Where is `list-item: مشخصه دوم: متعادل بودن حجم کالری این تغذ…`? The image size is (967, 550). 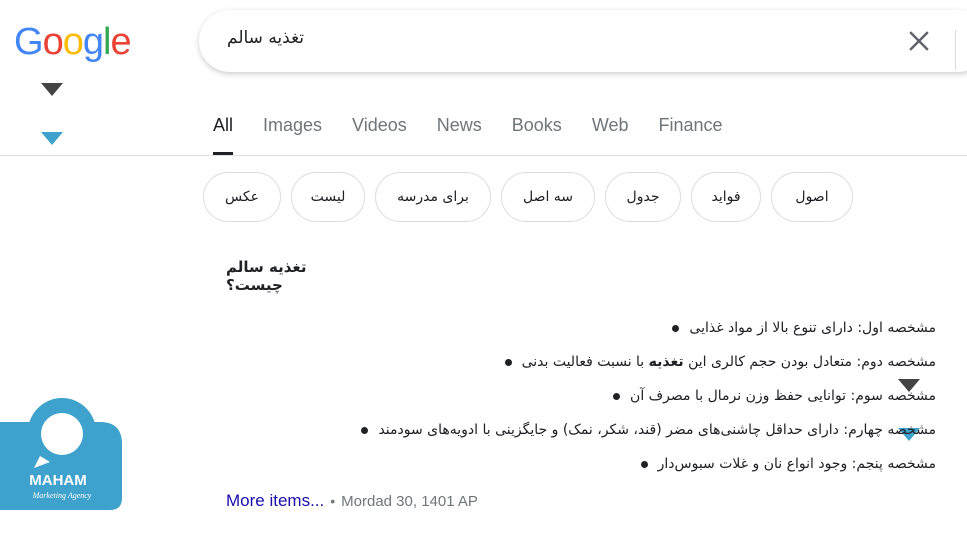 list-item: مشخصه دوم: متعادل بودن حجم کالری این تغذ… is located at coordinates (581, 367).